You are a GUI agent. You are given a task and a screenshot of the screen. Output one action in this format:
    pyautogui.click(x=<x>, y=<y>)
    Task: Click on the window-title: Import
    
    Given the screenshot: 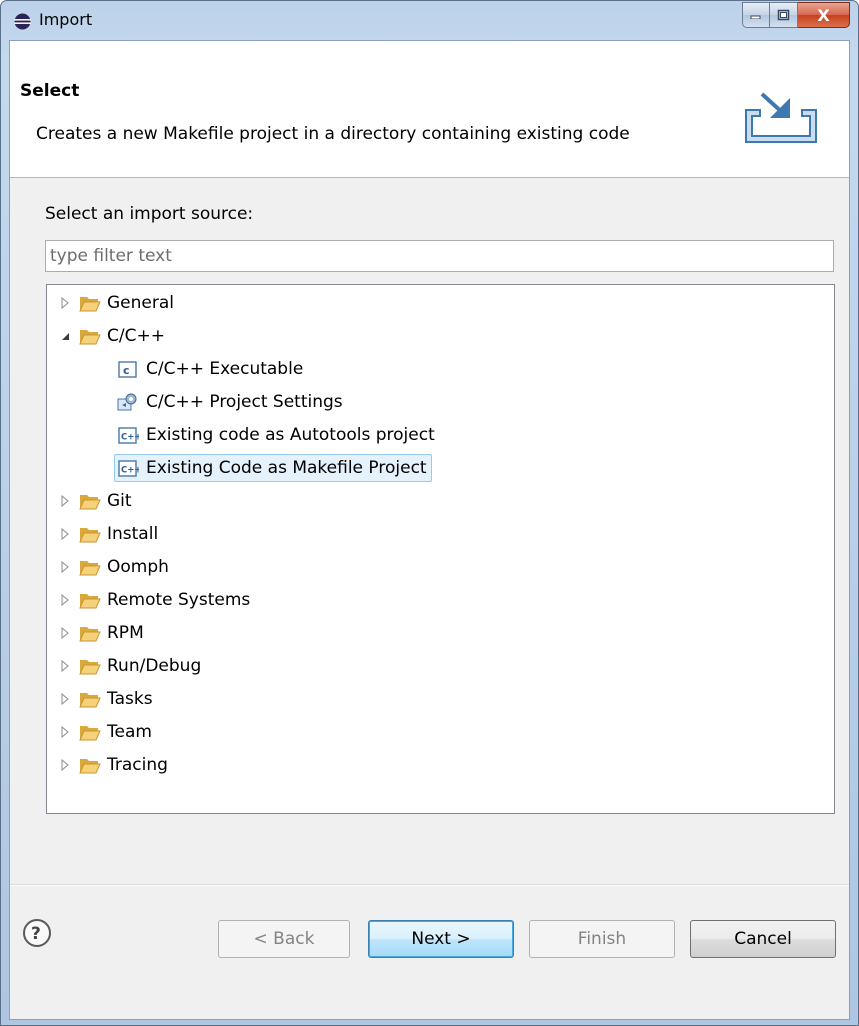 What is the action you would take?
    pyautogui.click(x=66, y=19)
    